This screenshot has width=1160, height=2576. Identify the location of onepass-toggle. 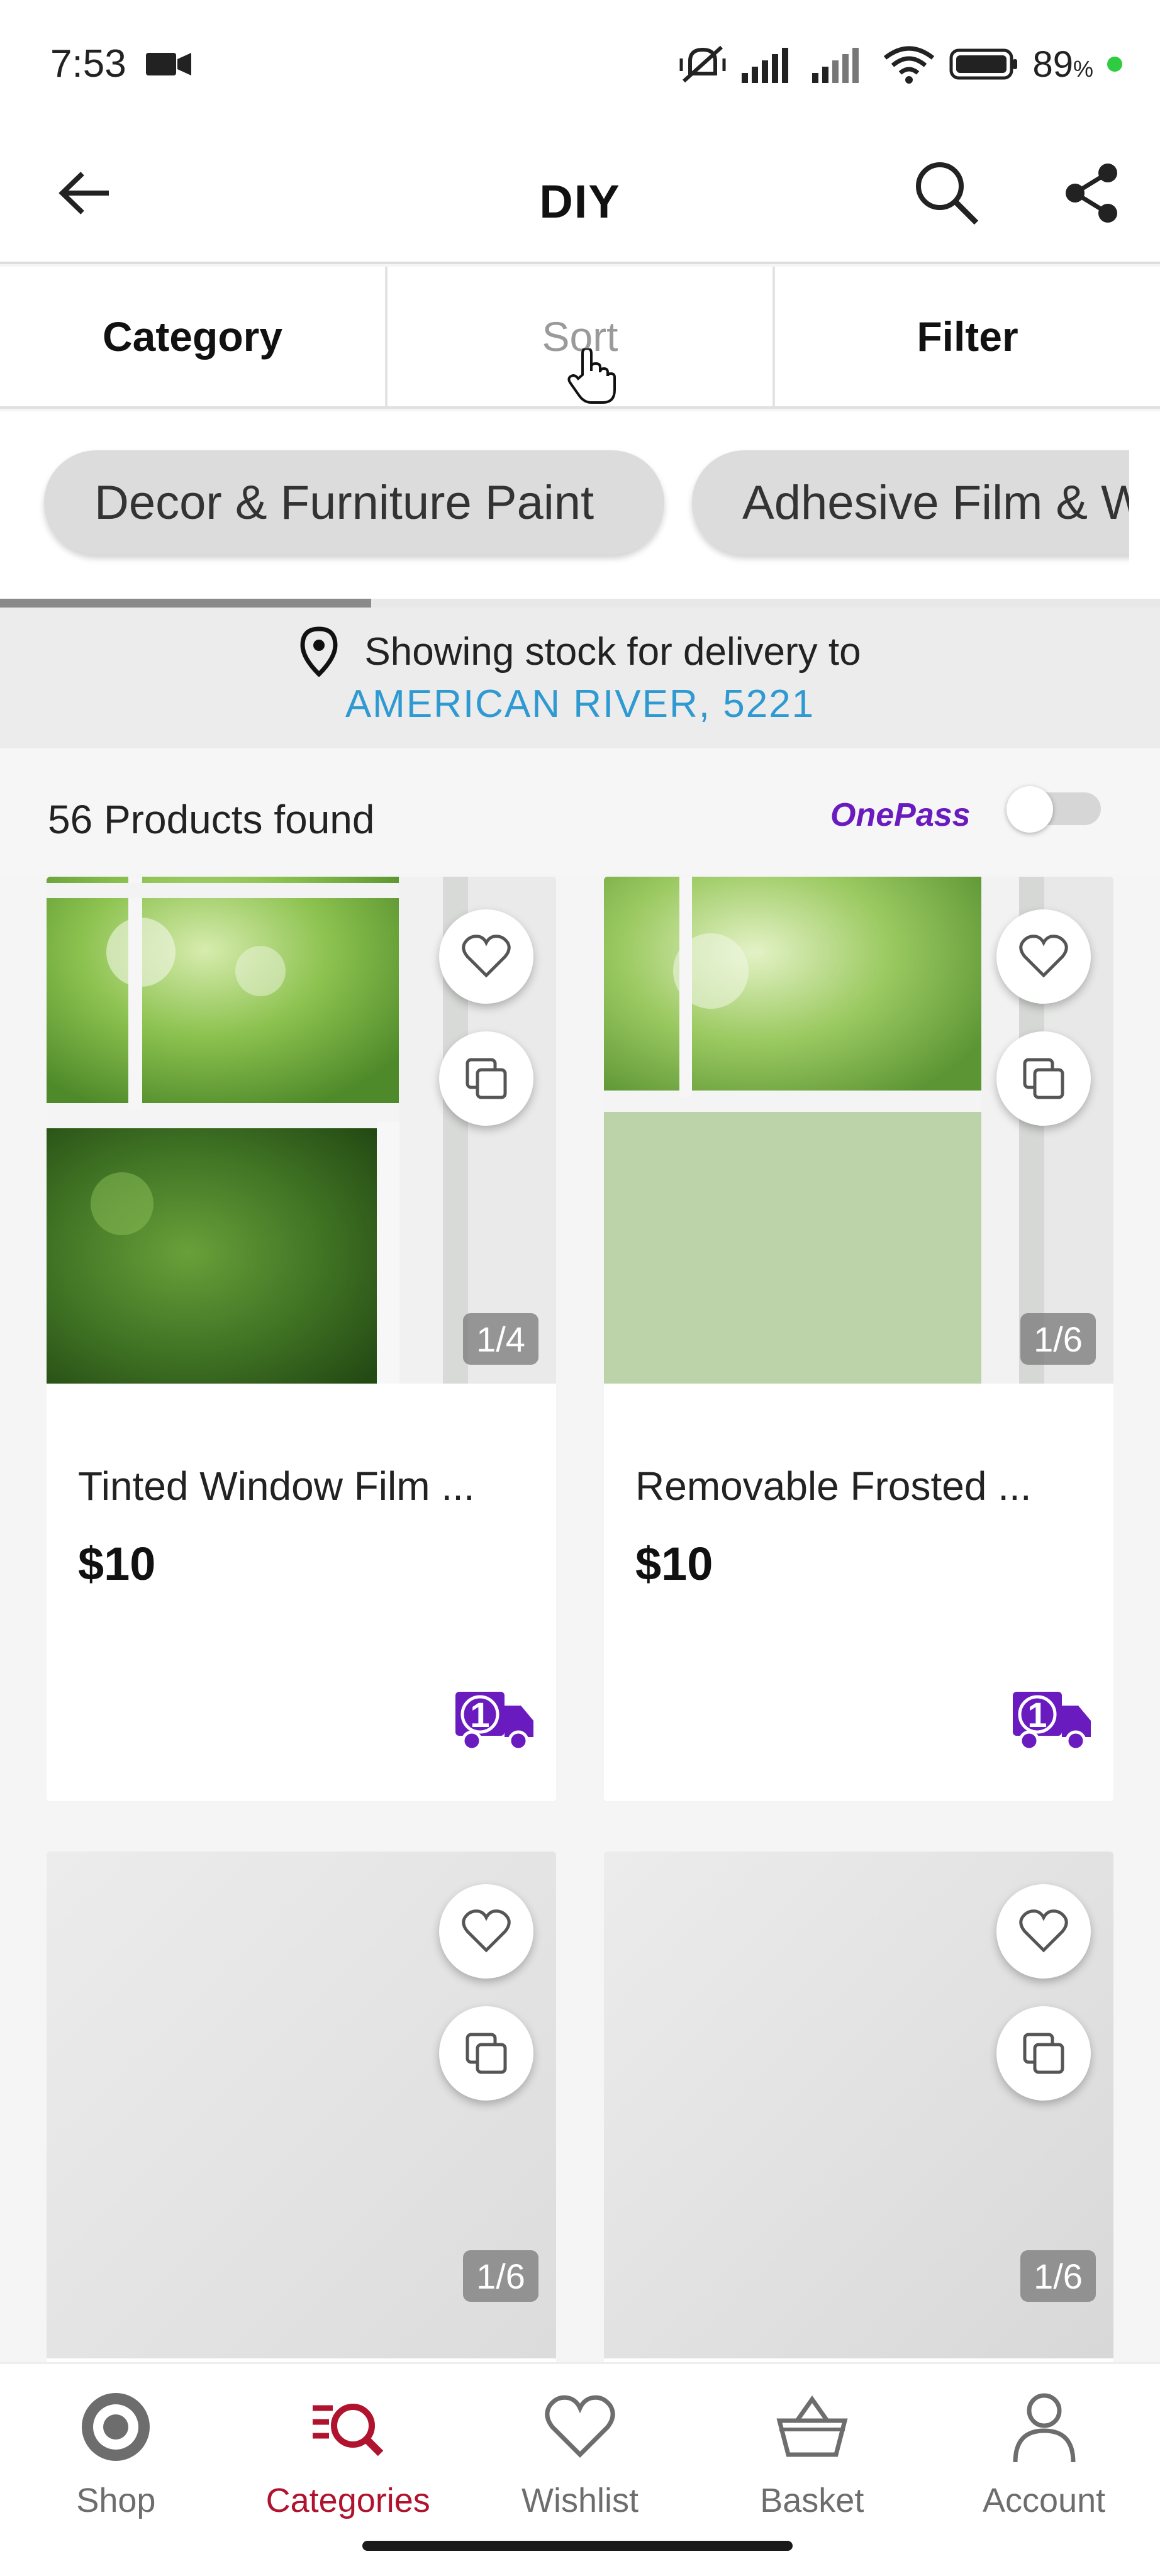
(1054, 809).